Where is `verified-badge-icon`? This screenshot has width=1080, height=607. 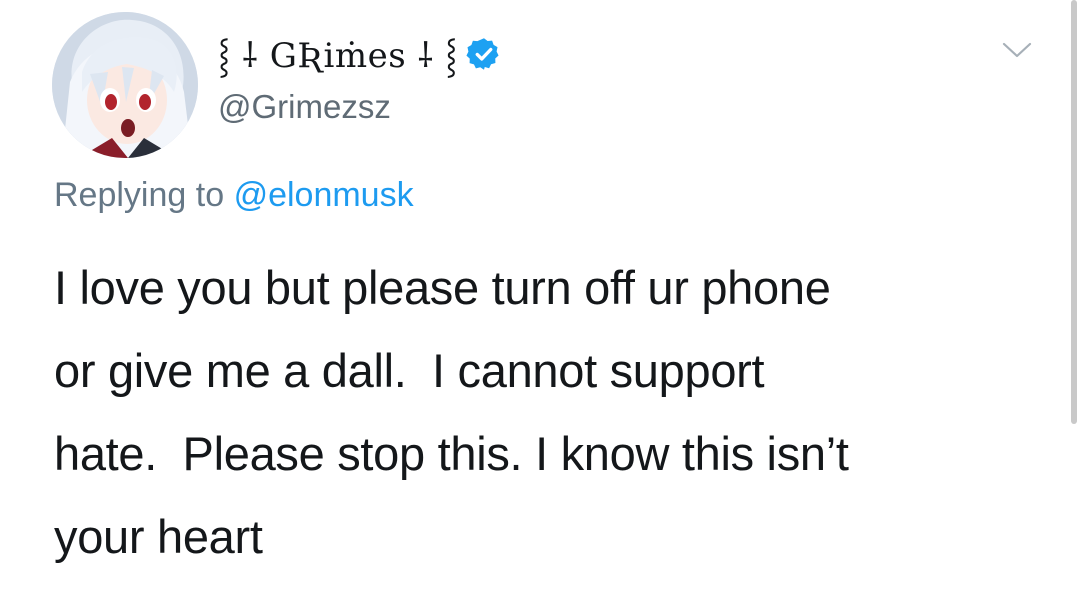 verified-badge-icon is located at coordinates (482, 54).